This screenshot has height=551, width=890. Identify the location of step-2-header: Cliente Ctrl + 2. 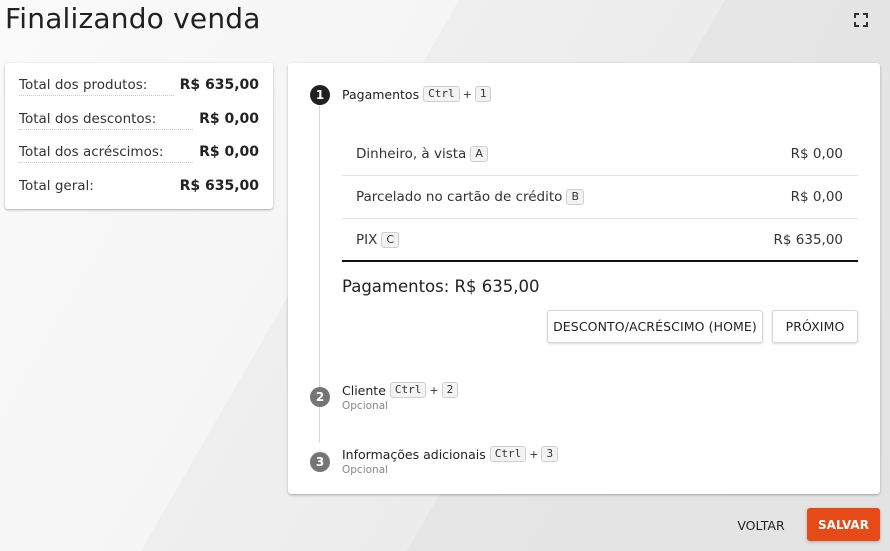
(400, 390).